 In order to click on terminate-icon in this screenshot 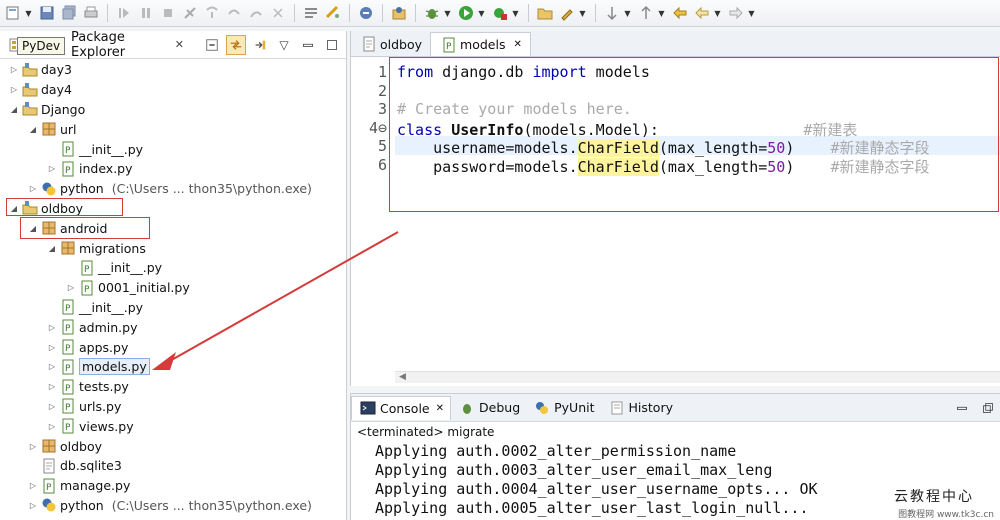, I will do `click(167, 13)`.